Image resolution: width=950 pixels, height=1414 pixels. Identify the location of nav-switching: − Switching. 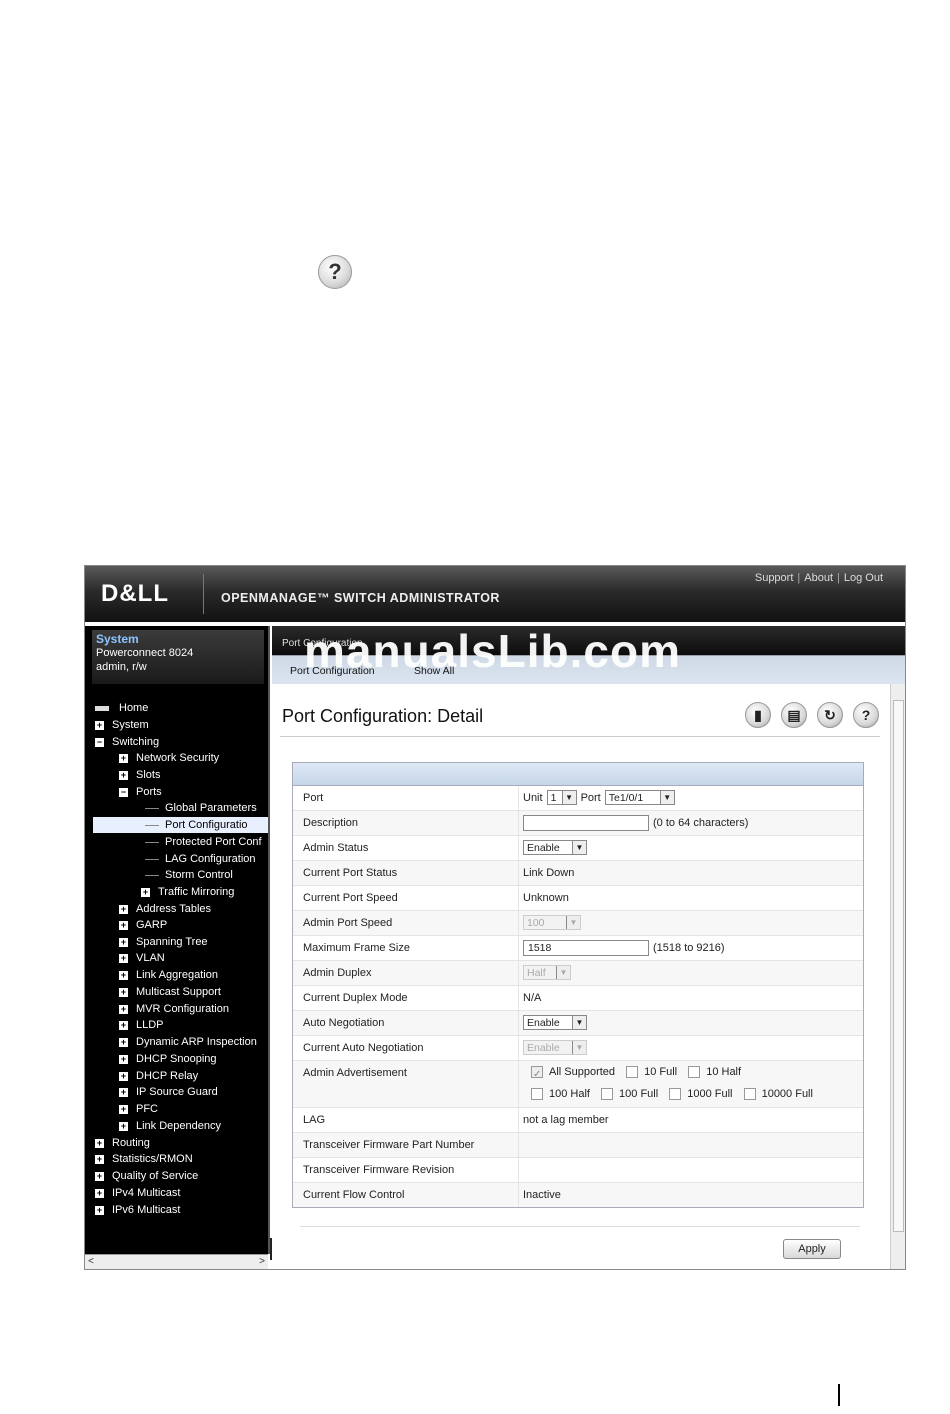
(127, 742).